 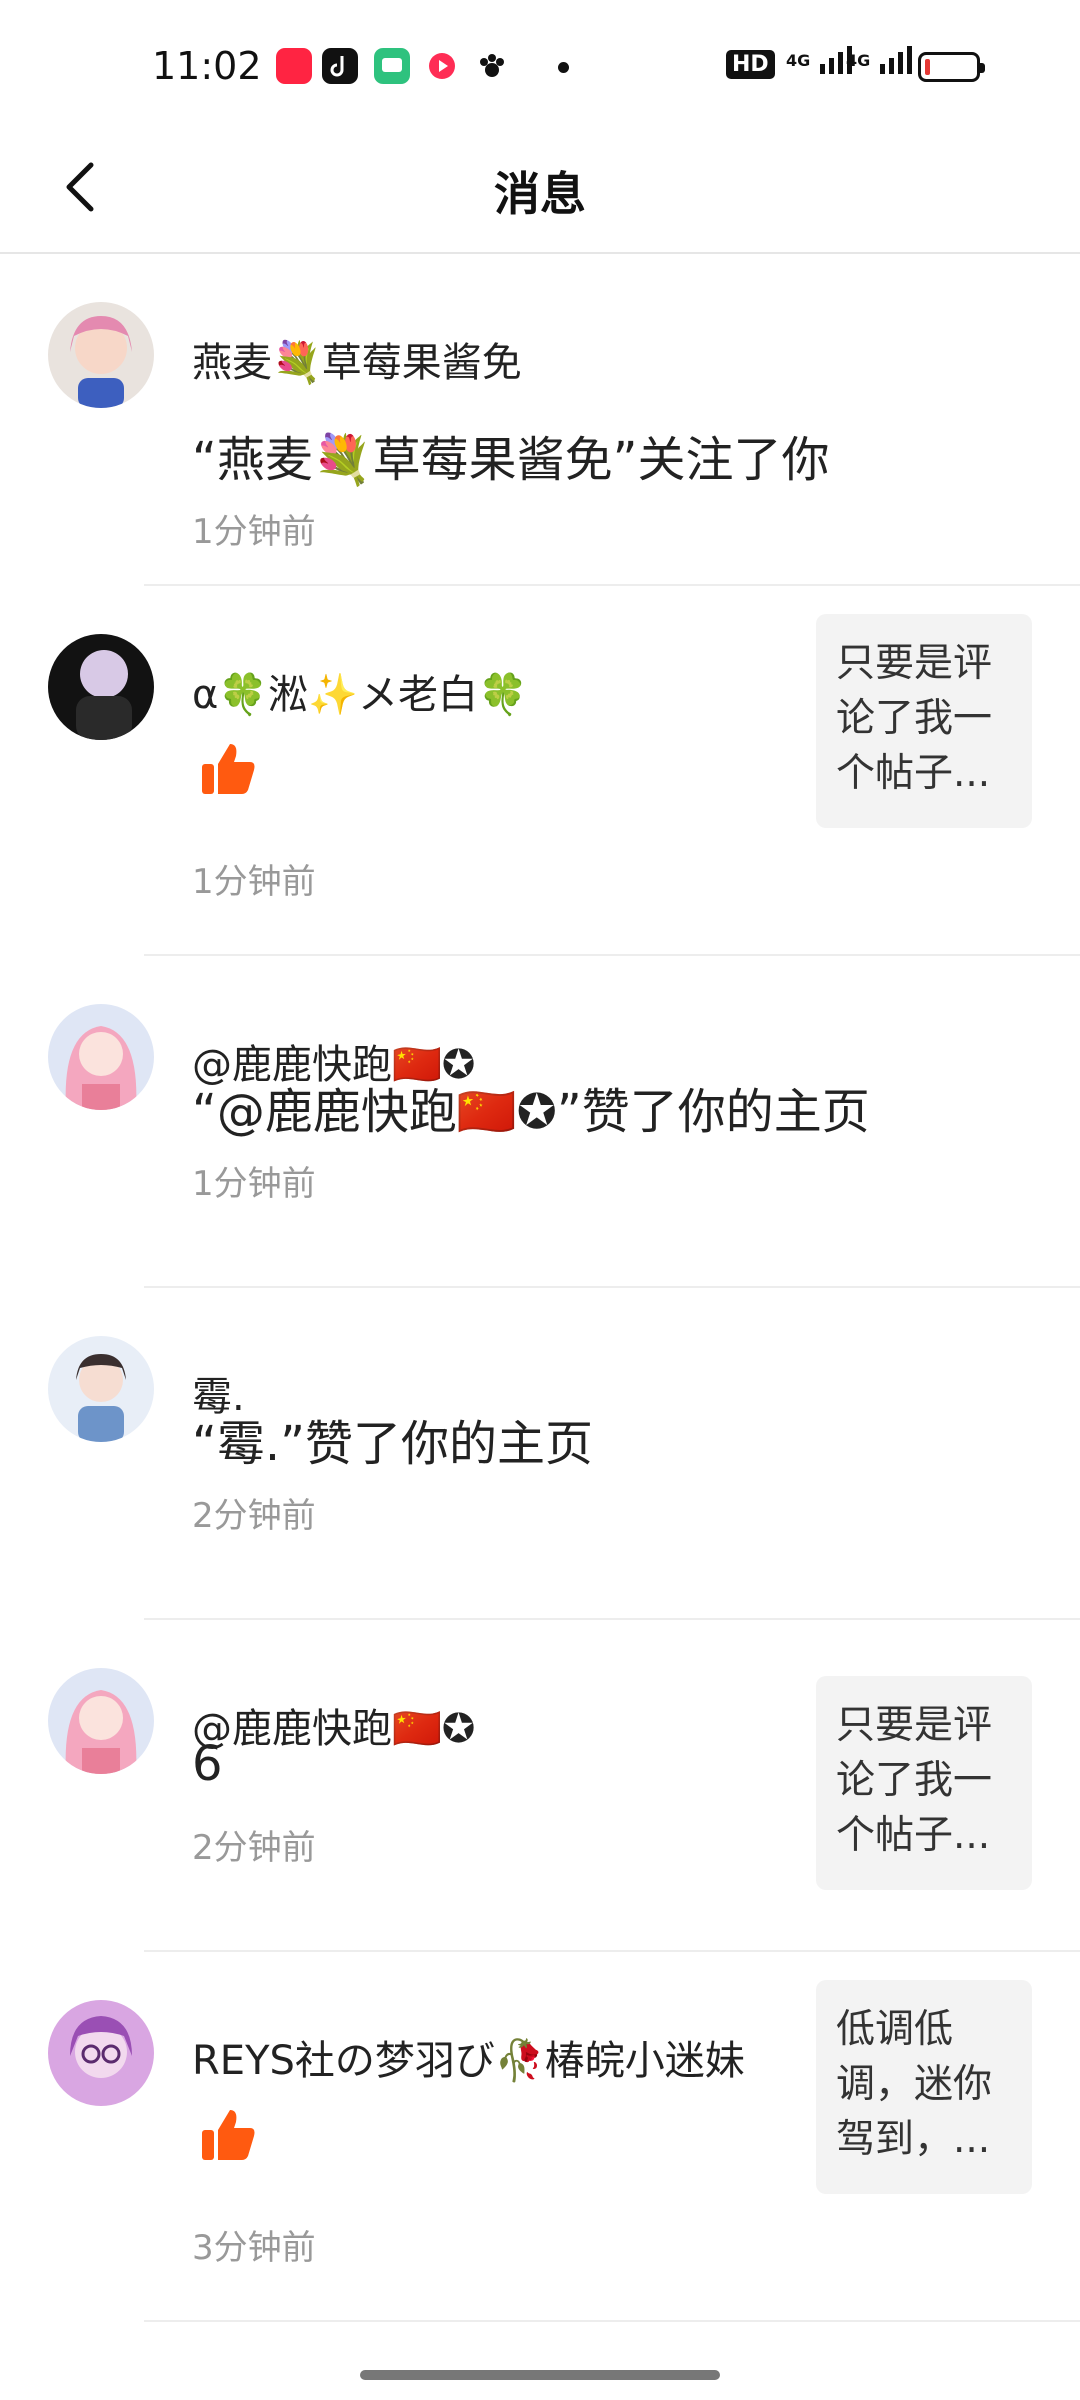 I want to click on hd-label: HD, so click(x=750, y=64).